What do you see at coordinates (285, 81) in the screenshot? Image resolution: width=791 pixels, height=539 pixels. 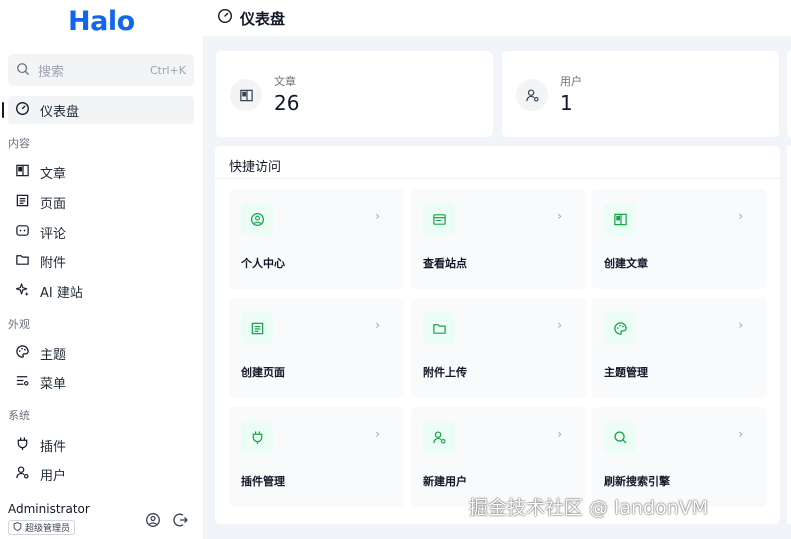 I see `stat-label: 文章` at bounding box center [285, 81].